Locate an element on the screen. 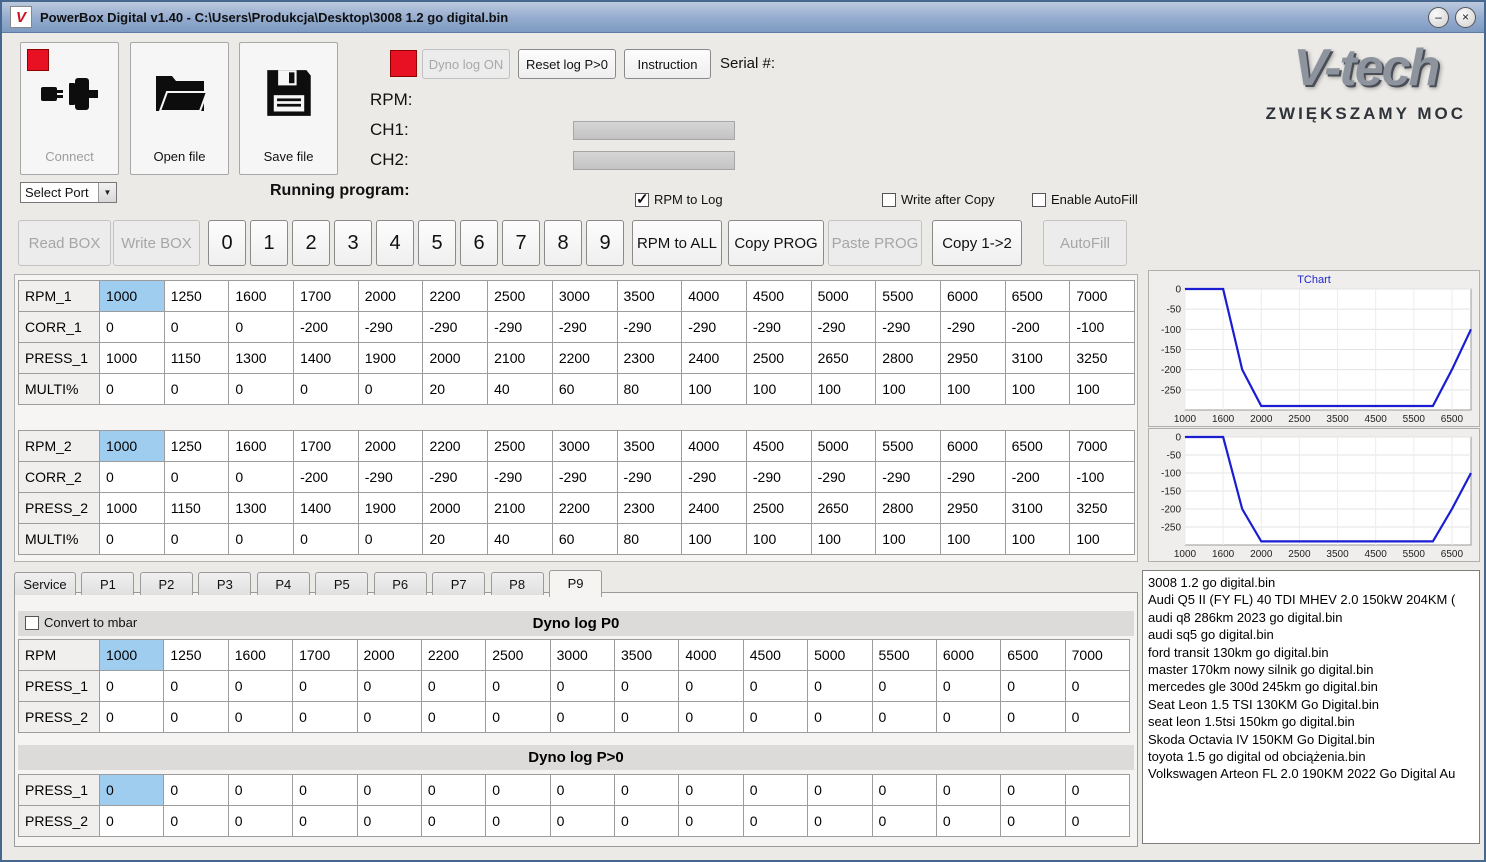 The image size is (1486, 862). tab-p8: P8 is located at coordinates (517, 583).